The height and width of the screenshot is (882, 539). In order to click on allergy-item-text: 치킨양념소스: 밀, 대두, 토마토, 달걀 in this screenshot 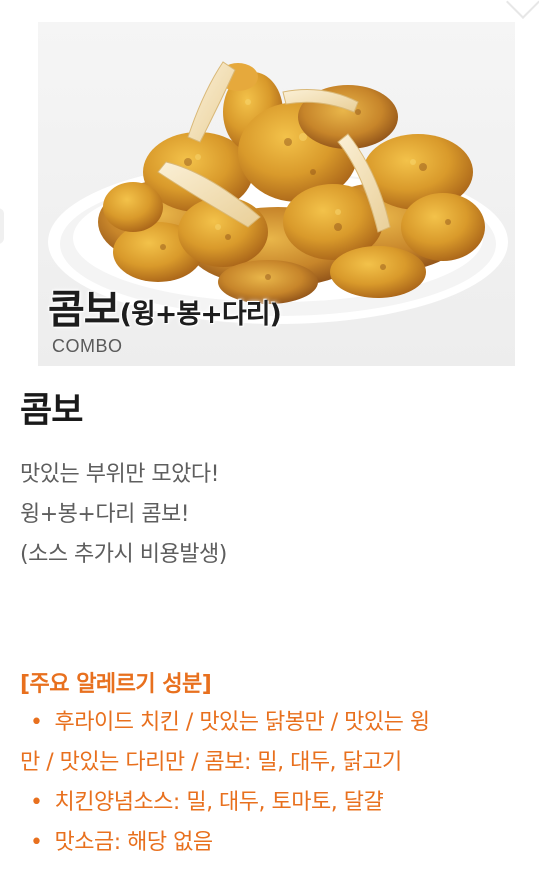, I will do `click(219, 802)`.